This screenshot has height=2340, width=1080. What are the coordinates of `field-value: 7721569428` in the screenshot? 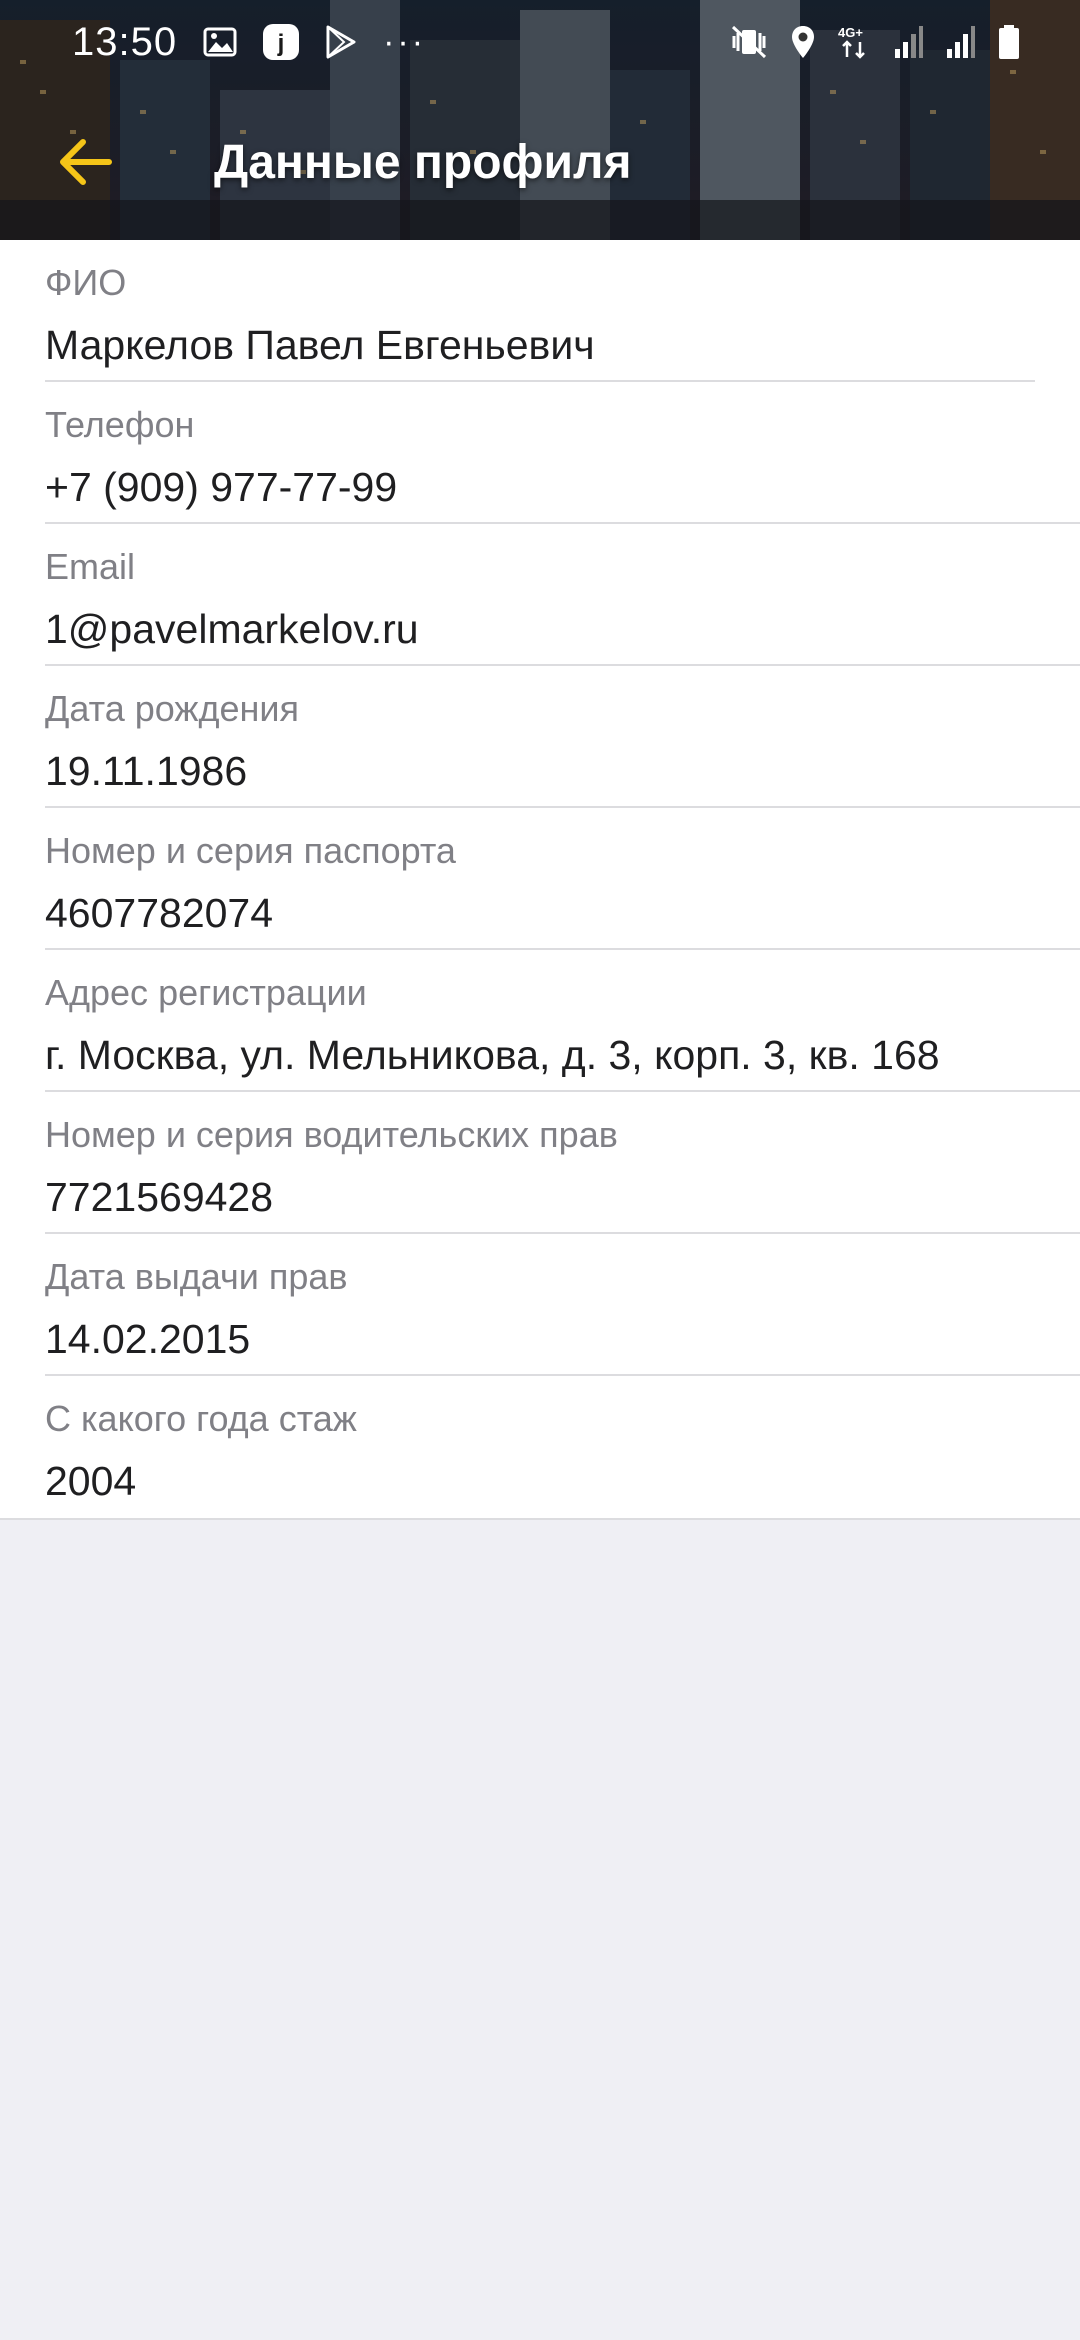 It's located at (159, 1197).